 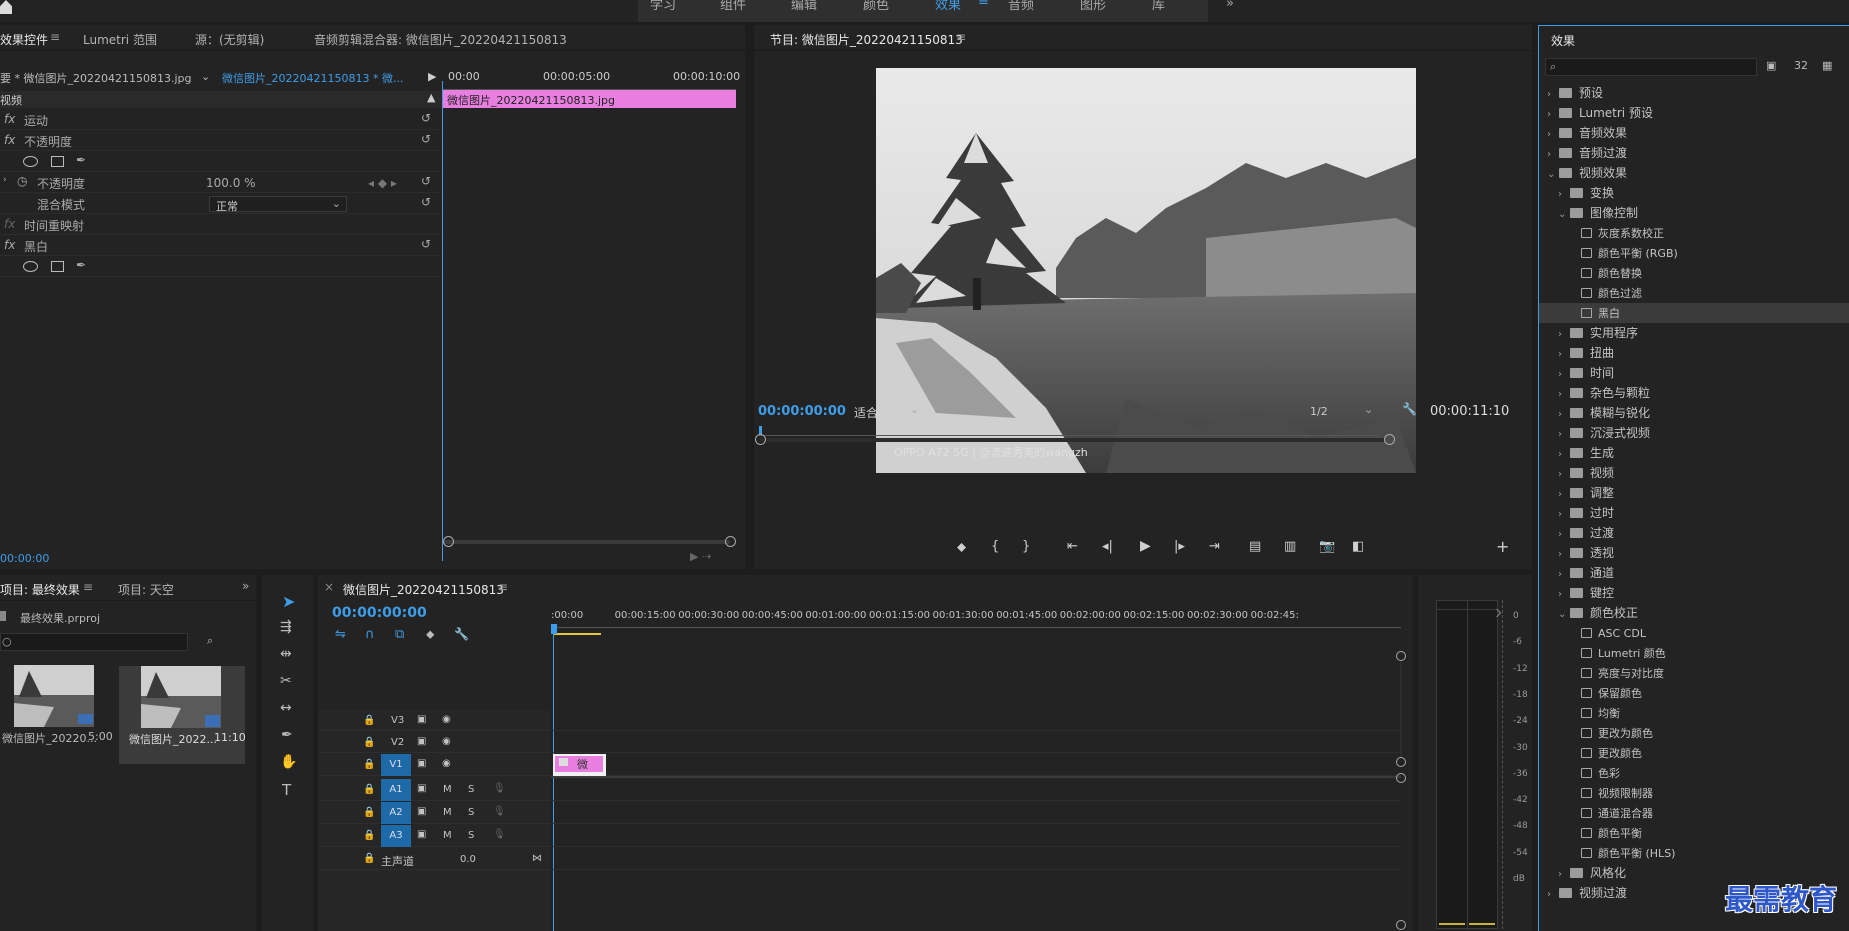 I want to click on effects-folder: › 透视, so click(x=1694, y=553).